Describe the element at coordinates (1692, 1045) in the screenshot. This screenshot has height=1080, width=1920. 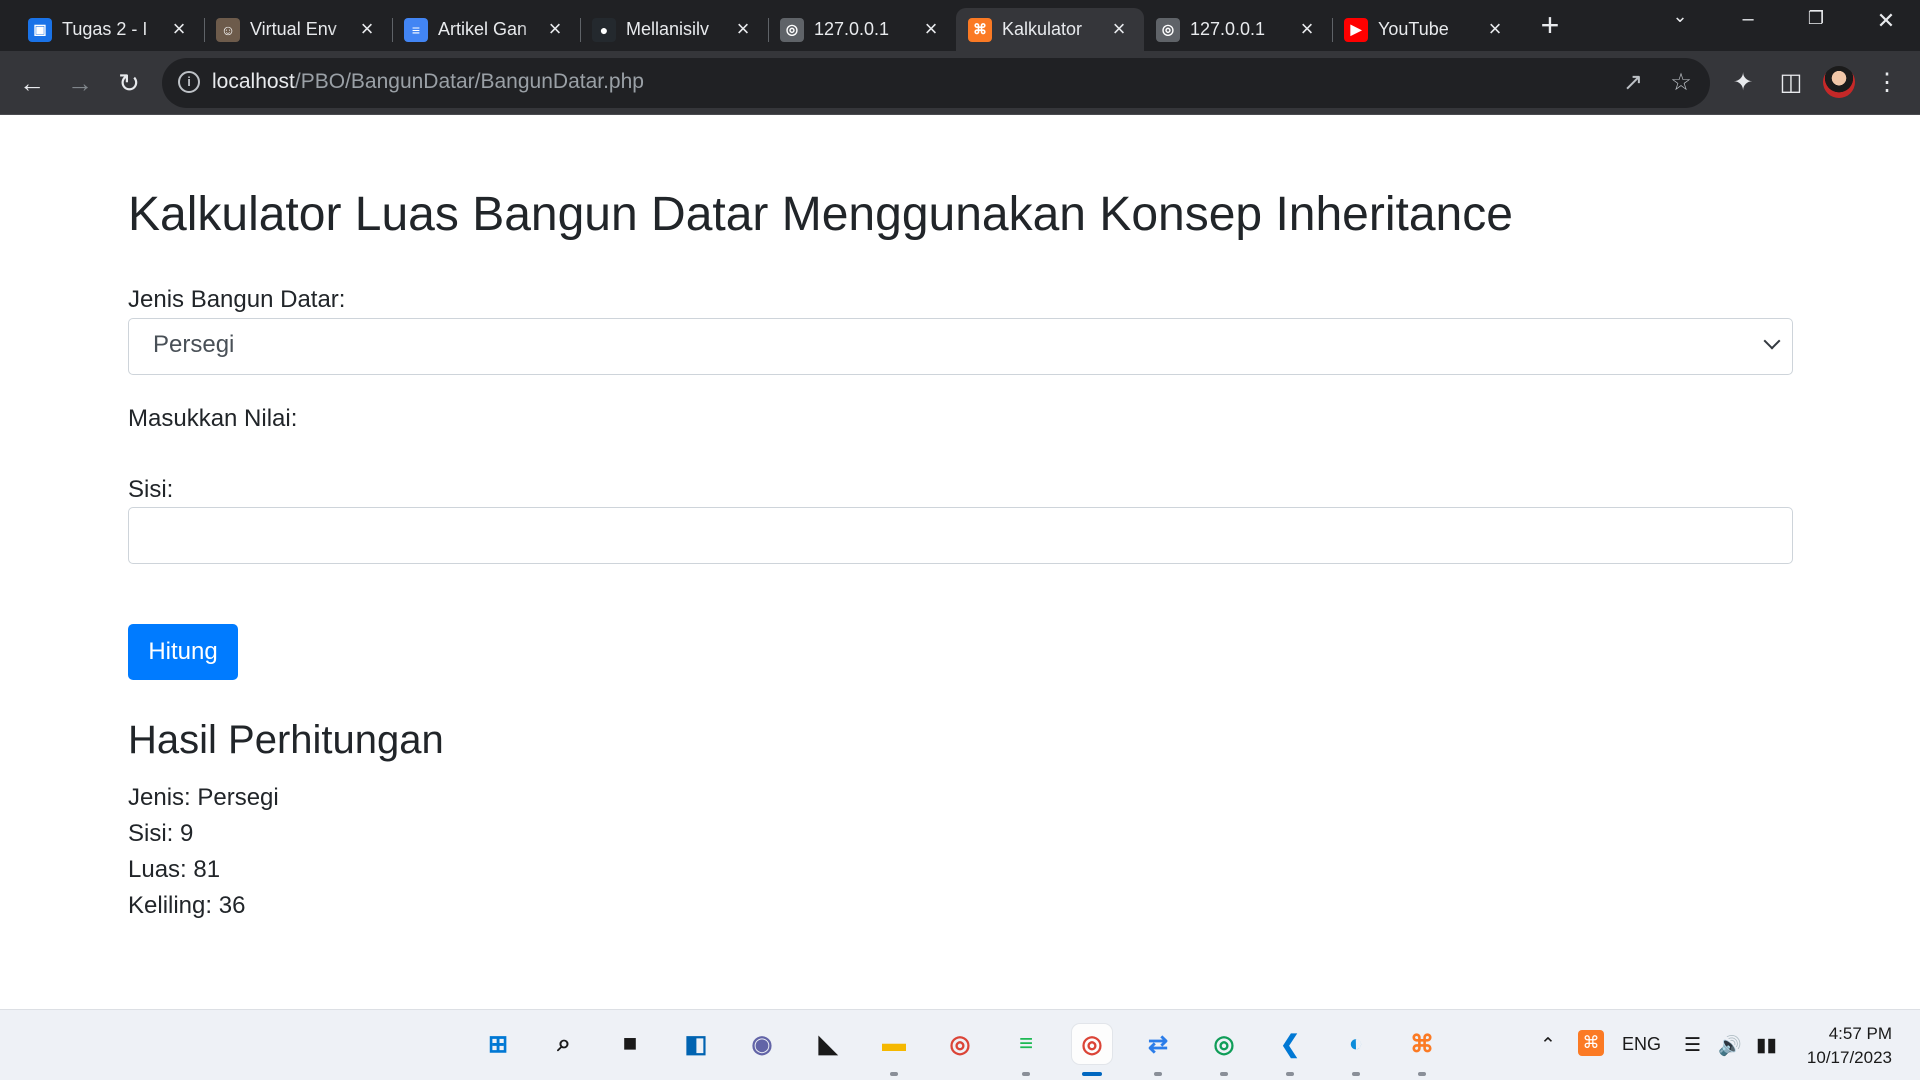
I see `wifi-icon: ☰` at that location.